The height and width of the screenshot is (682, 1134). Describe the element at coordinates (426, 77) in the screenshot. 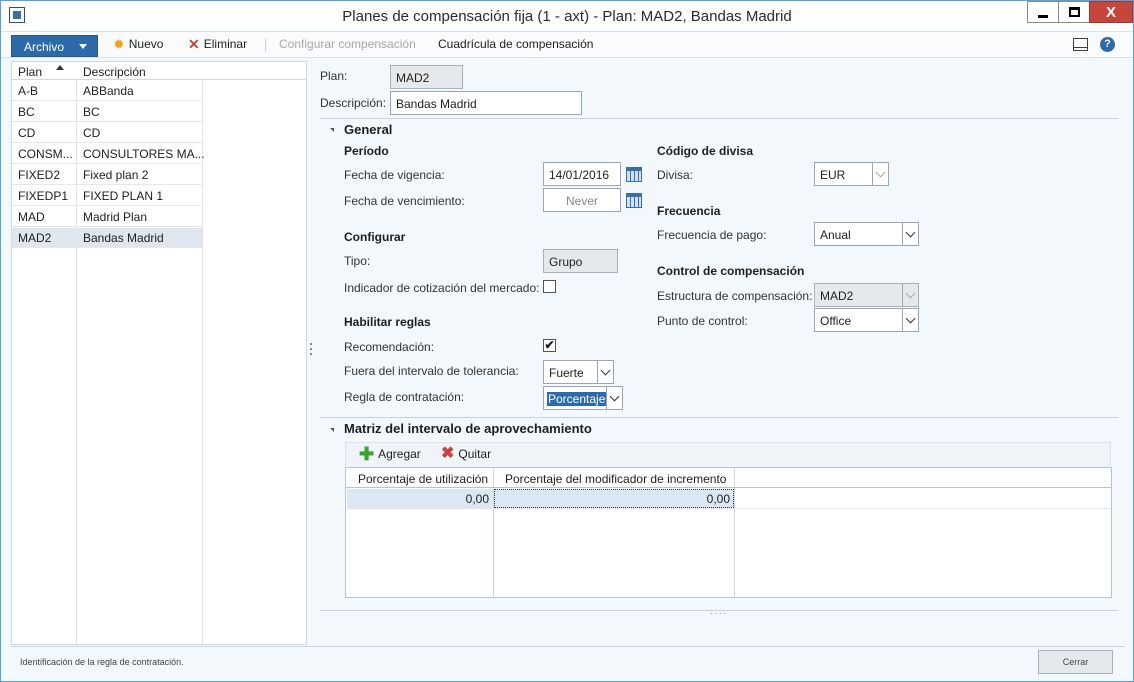

I see `plan-field: MAD2` at that location.